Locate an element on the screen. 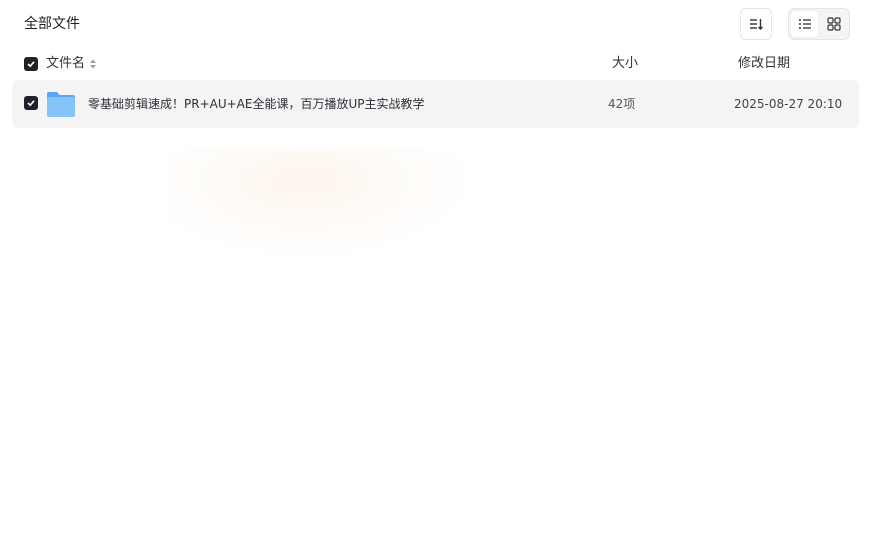 The image size is (874, 538). column-header-name-label: 文件名 is located at coordinates (66, 63).